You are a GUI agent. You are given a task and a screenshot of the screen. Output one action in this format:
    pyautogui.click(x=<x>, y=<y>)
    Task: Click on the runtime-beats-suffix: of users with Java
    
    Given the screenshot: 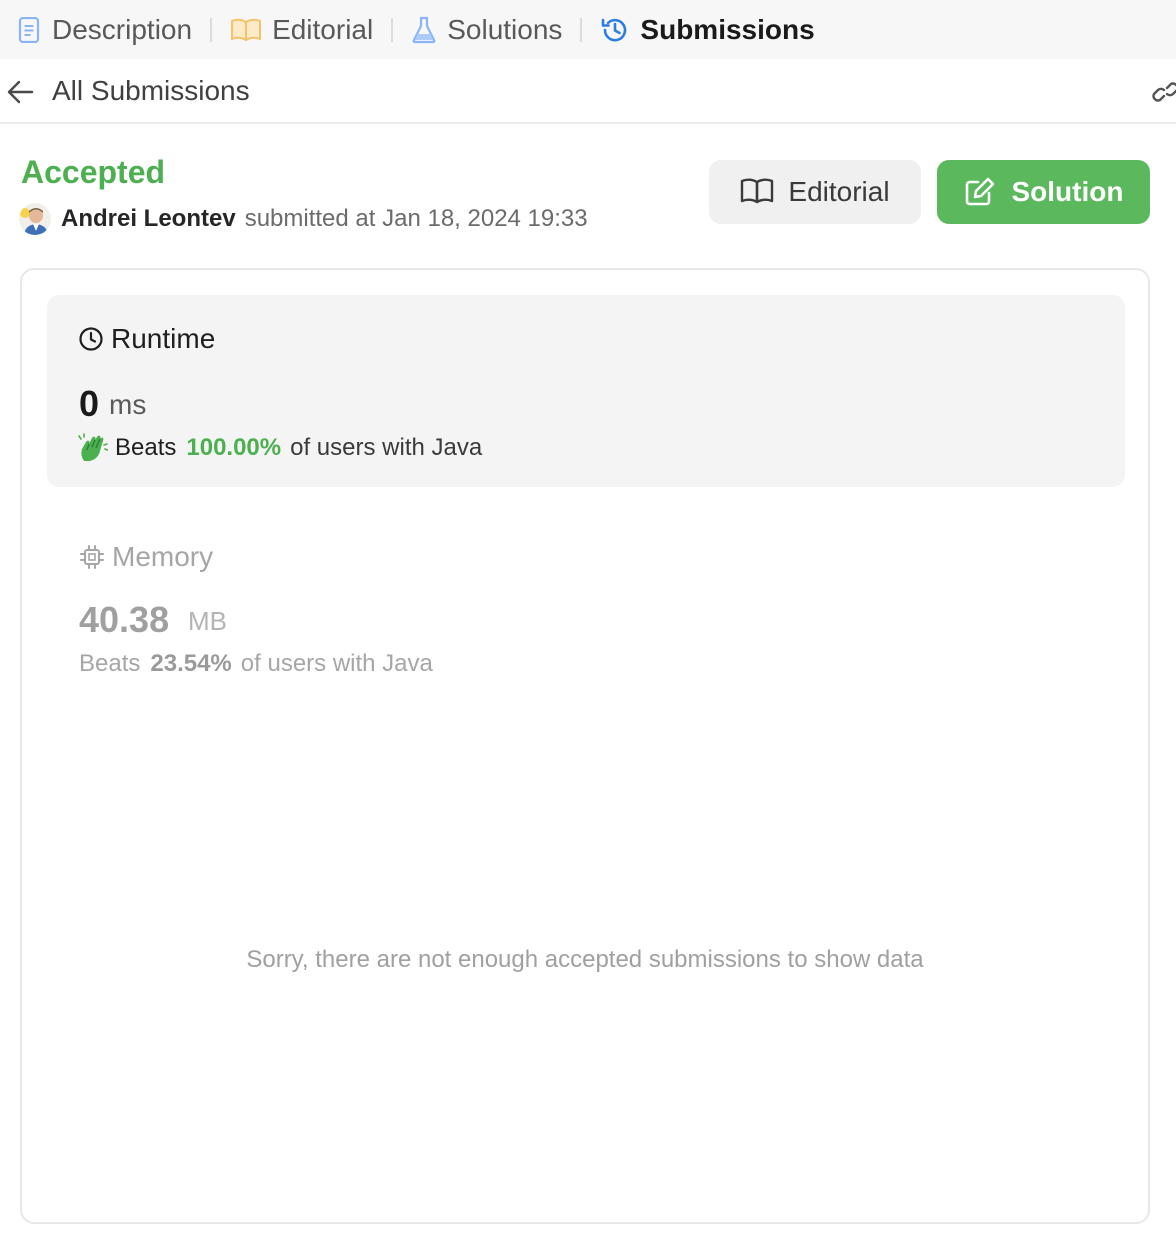 What is the action you would take?
    pyautogui.click(x=386, y=447)
    